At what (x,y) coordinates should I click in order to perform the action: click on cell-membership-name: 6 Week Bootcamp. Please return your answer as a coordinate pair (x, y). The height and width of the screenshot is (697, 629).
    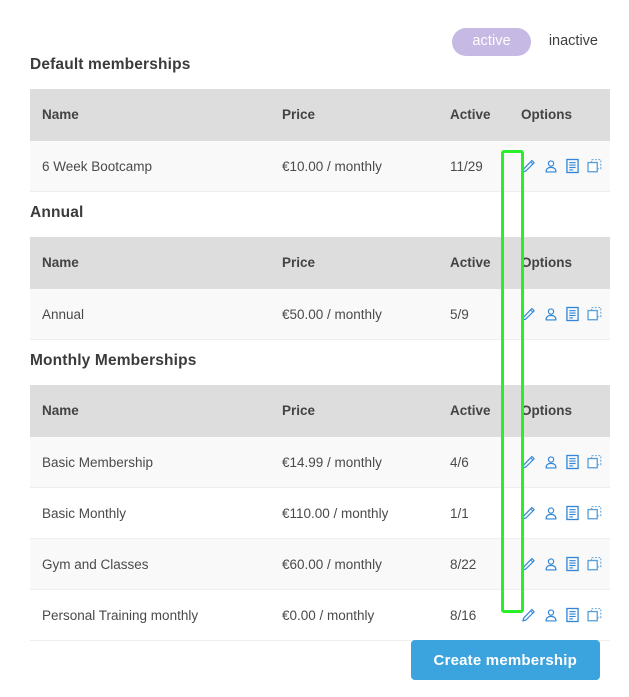
    Looking at the image, I should click on (156, 166).